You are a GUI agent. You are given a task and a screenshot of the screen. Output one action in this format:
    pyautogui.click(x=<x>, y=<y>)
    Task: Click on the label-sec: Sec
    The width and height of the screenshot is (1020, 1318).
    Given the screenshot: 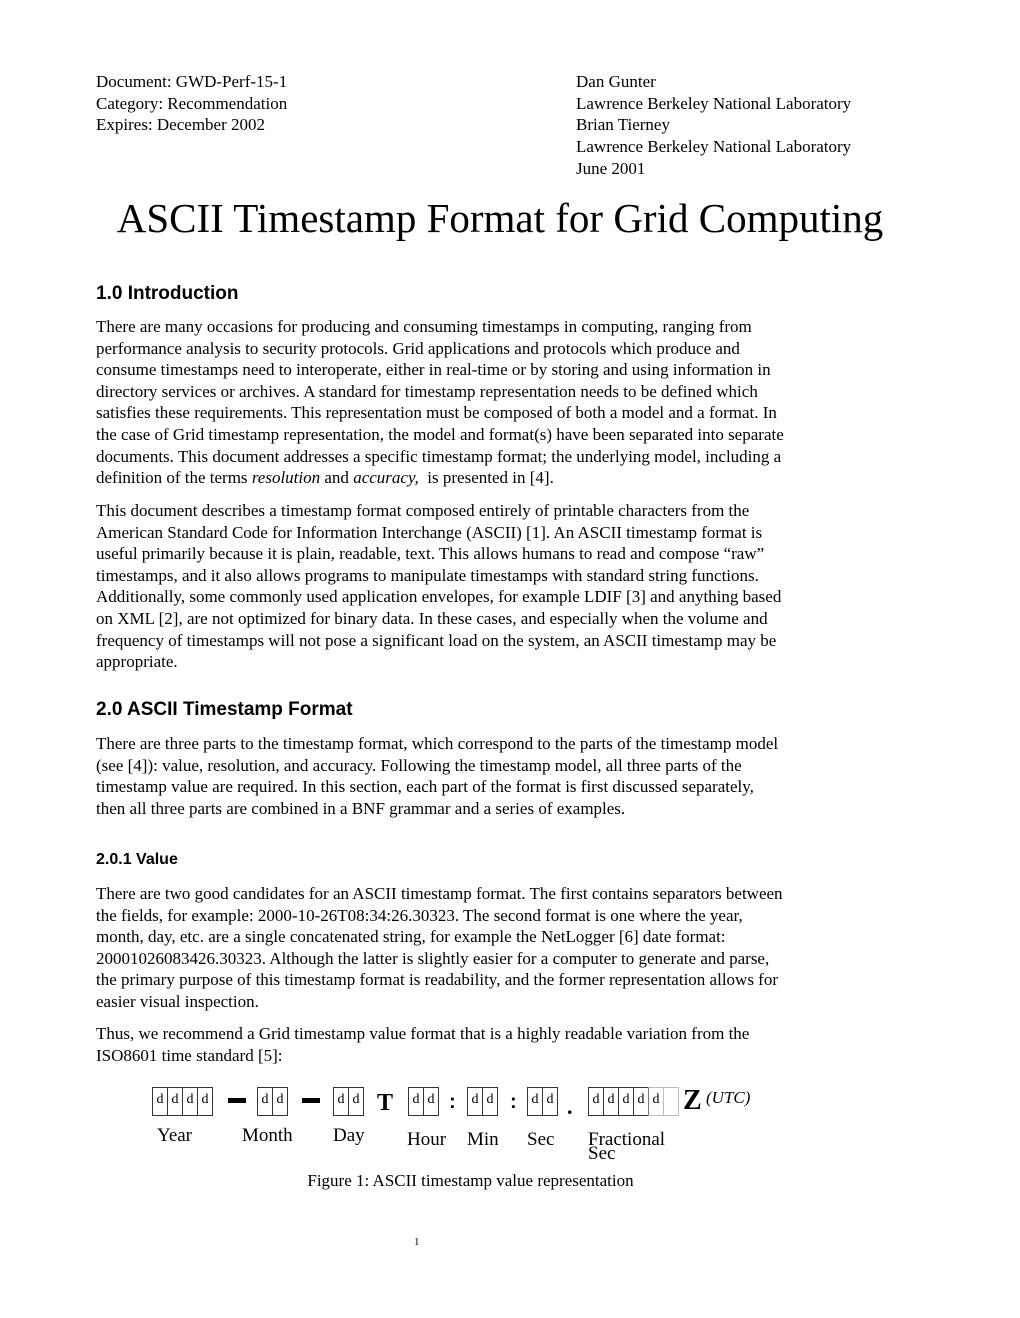 What is the action you would take?
    pyautogui.click(x=541, y=1139)
    